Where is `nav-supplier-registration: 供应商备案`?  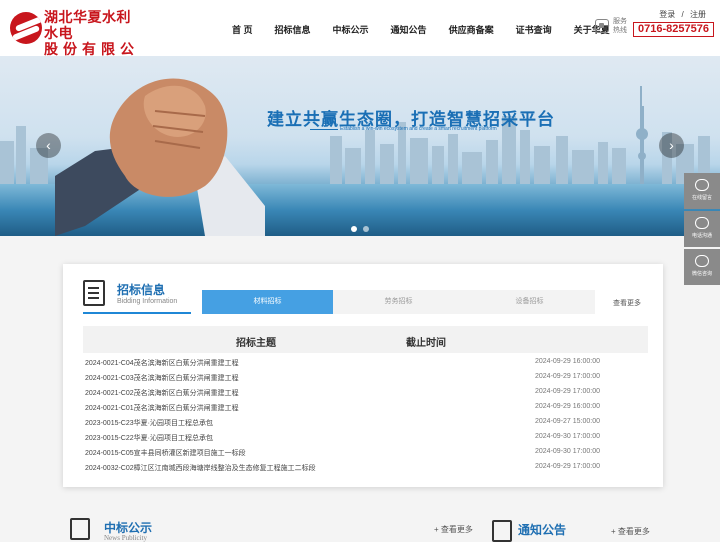
nav-supplier-registration: 供应商备案 is located at coordinates (471, 29).